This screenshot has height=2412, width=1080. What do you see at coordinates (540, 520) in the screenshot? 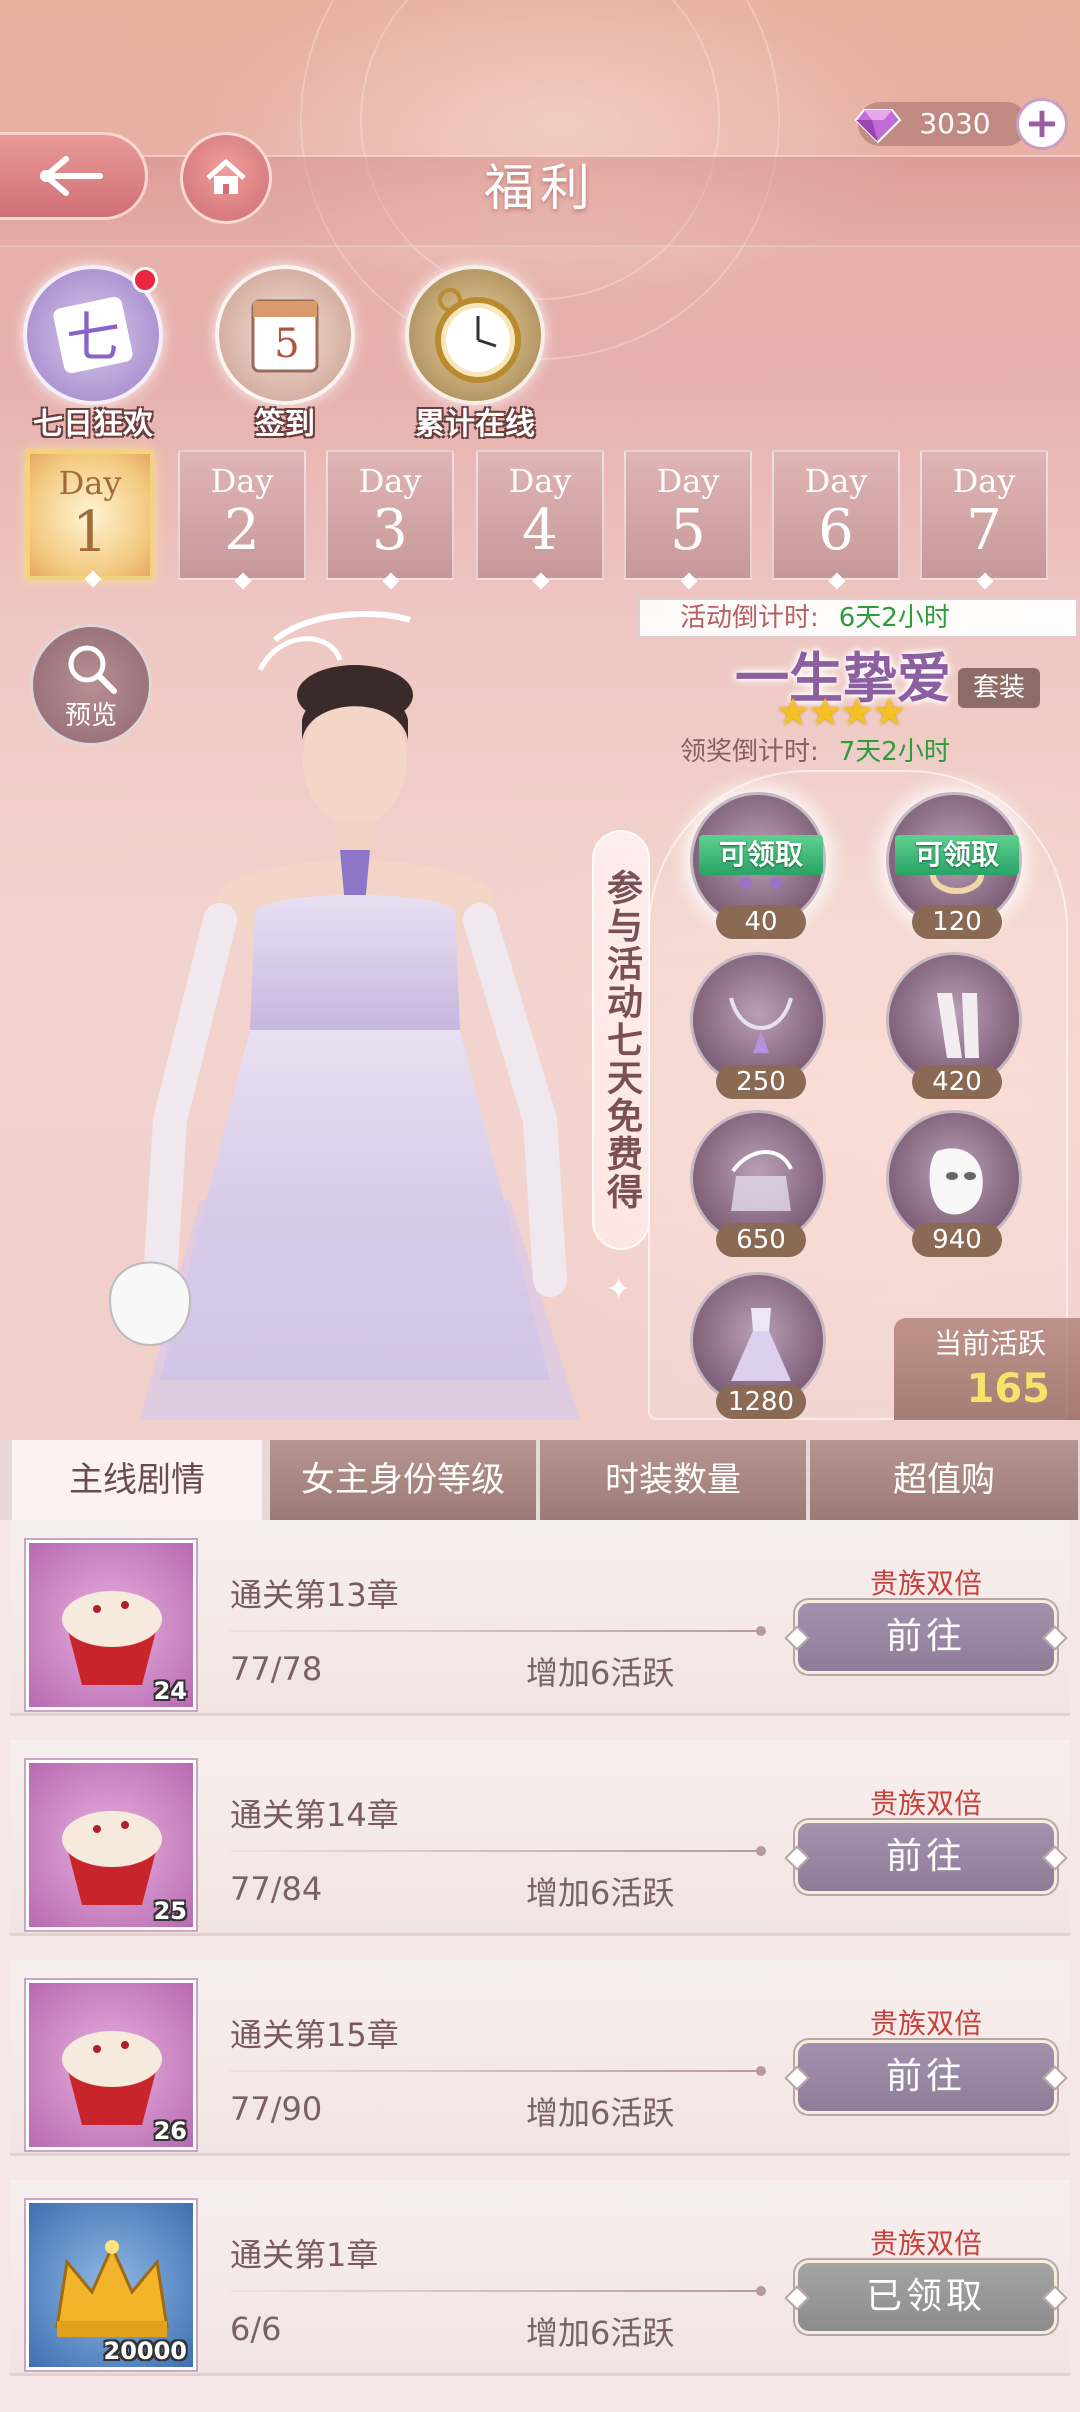
I see `day-tab-4: Day 4` at bounding box center [540, 520].